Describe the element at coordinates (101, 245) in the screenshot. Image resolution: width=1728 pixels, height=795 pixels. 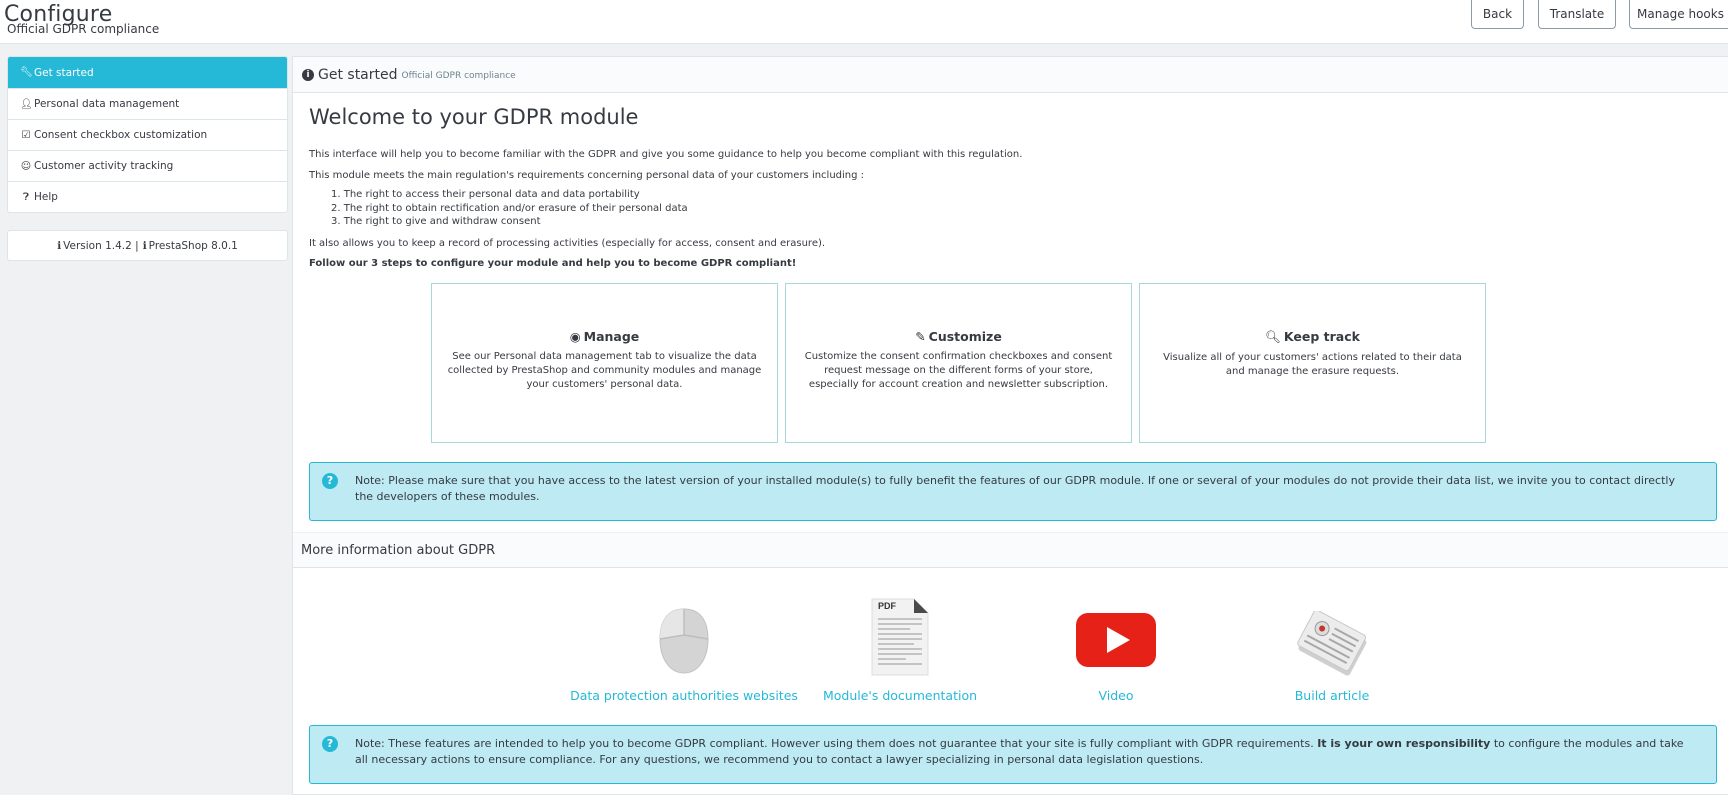
I see `module-version: Version 1.4.2 |` at that location.